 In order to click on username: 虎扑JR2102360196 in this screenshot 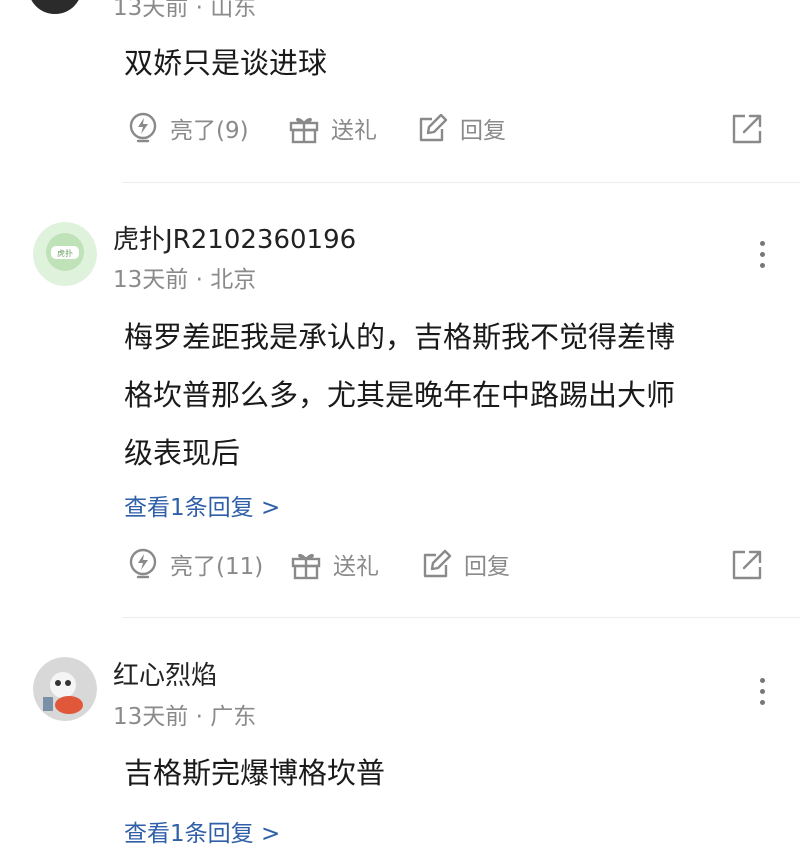, I will do `click(234, 237)`.